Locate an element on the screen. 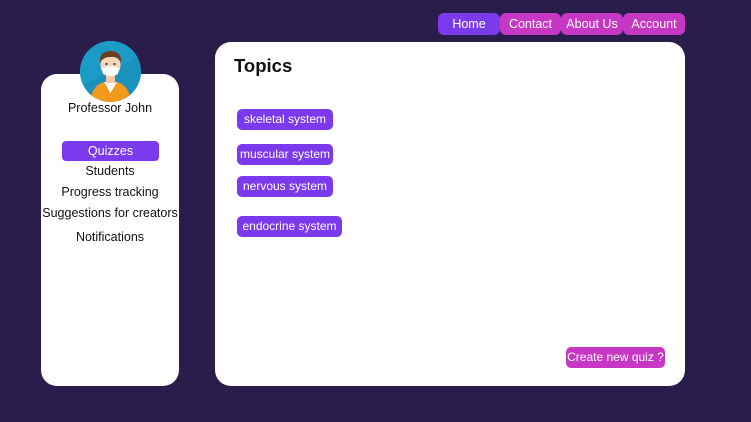 Image resolution: width=751 pixels, height=422 pixels. nav-about-us-button: About Us is located at coordinates (592, 24).